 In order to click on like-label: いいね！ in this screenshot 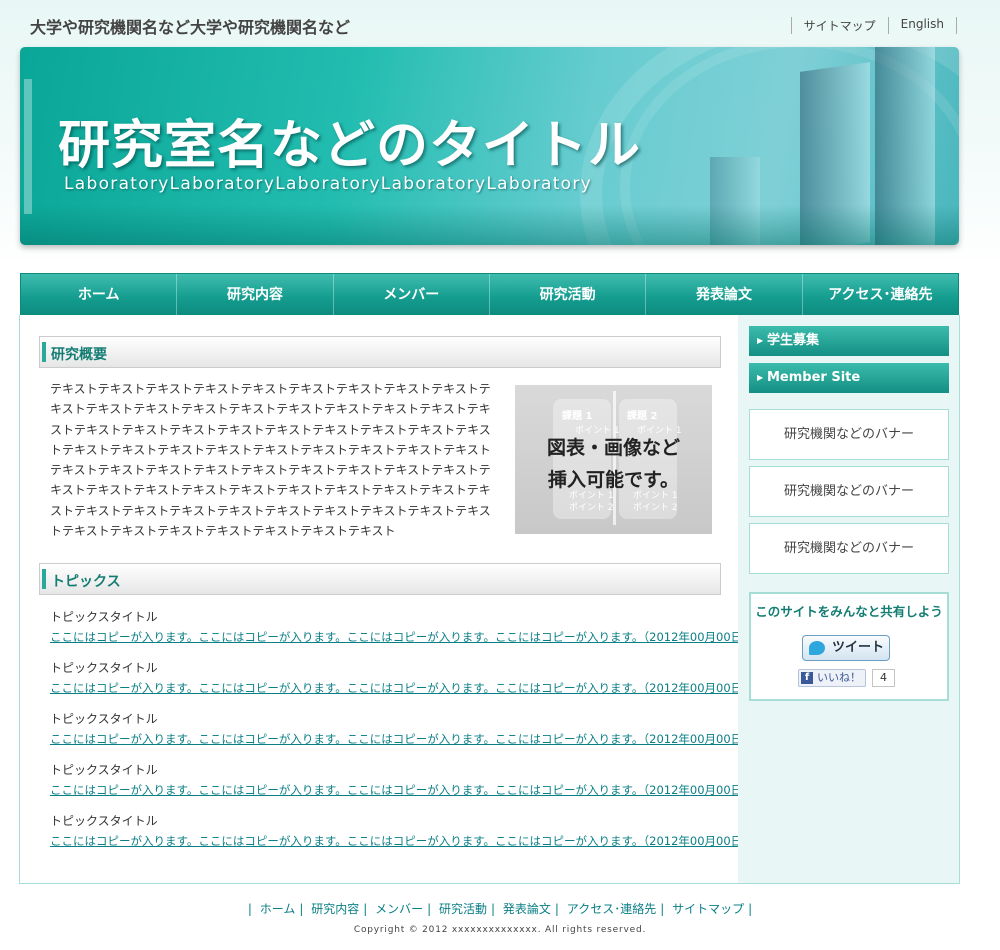, I will do `click(839, 677)`.